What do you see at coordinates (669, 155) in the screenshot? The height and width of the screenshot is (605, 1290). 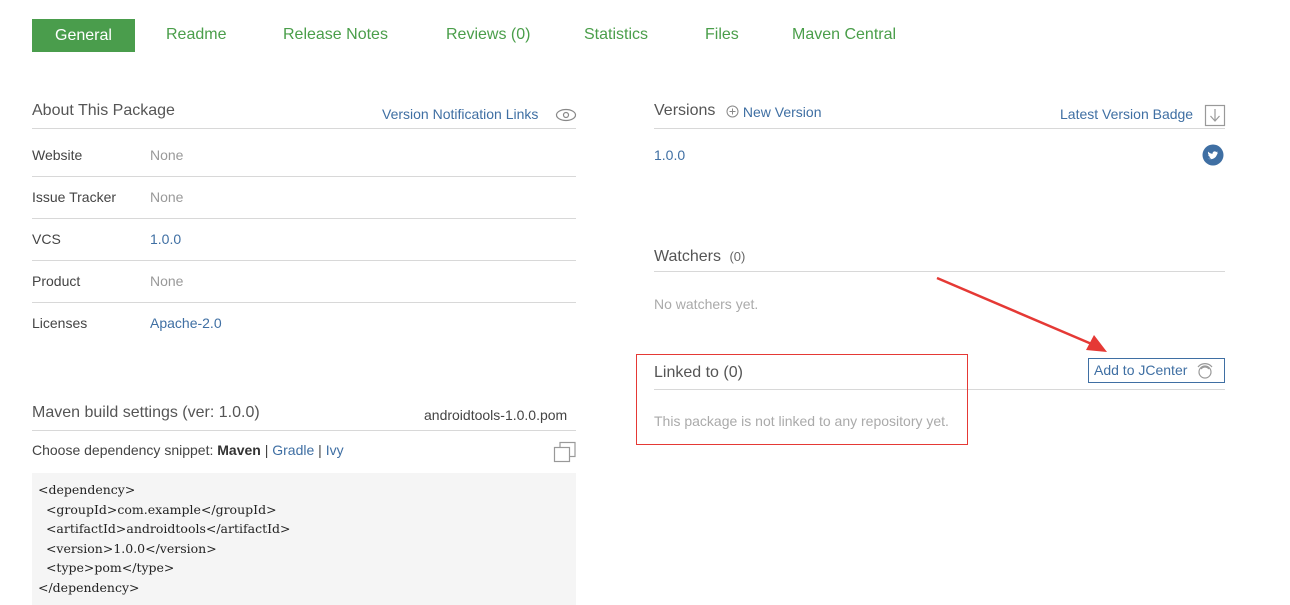 I see `version-link: 1.0.0` at bounding box center [669, 155].